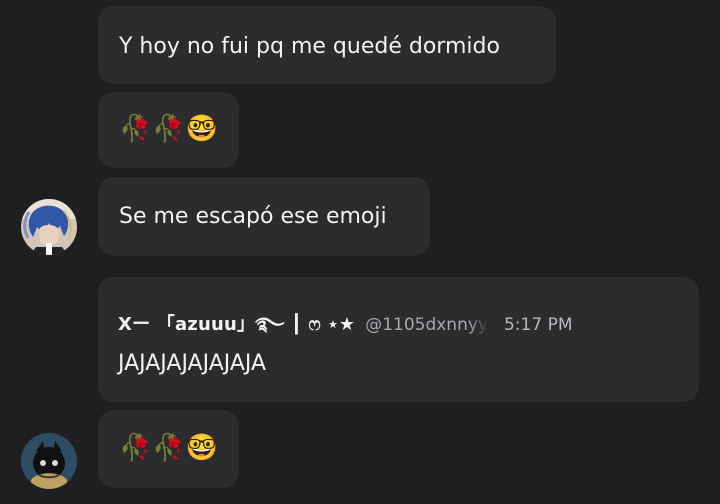  Describe the element at coordinates (538, 325) in the screenshot. I see `reply-timestamp: 5:17 PM` at that location.